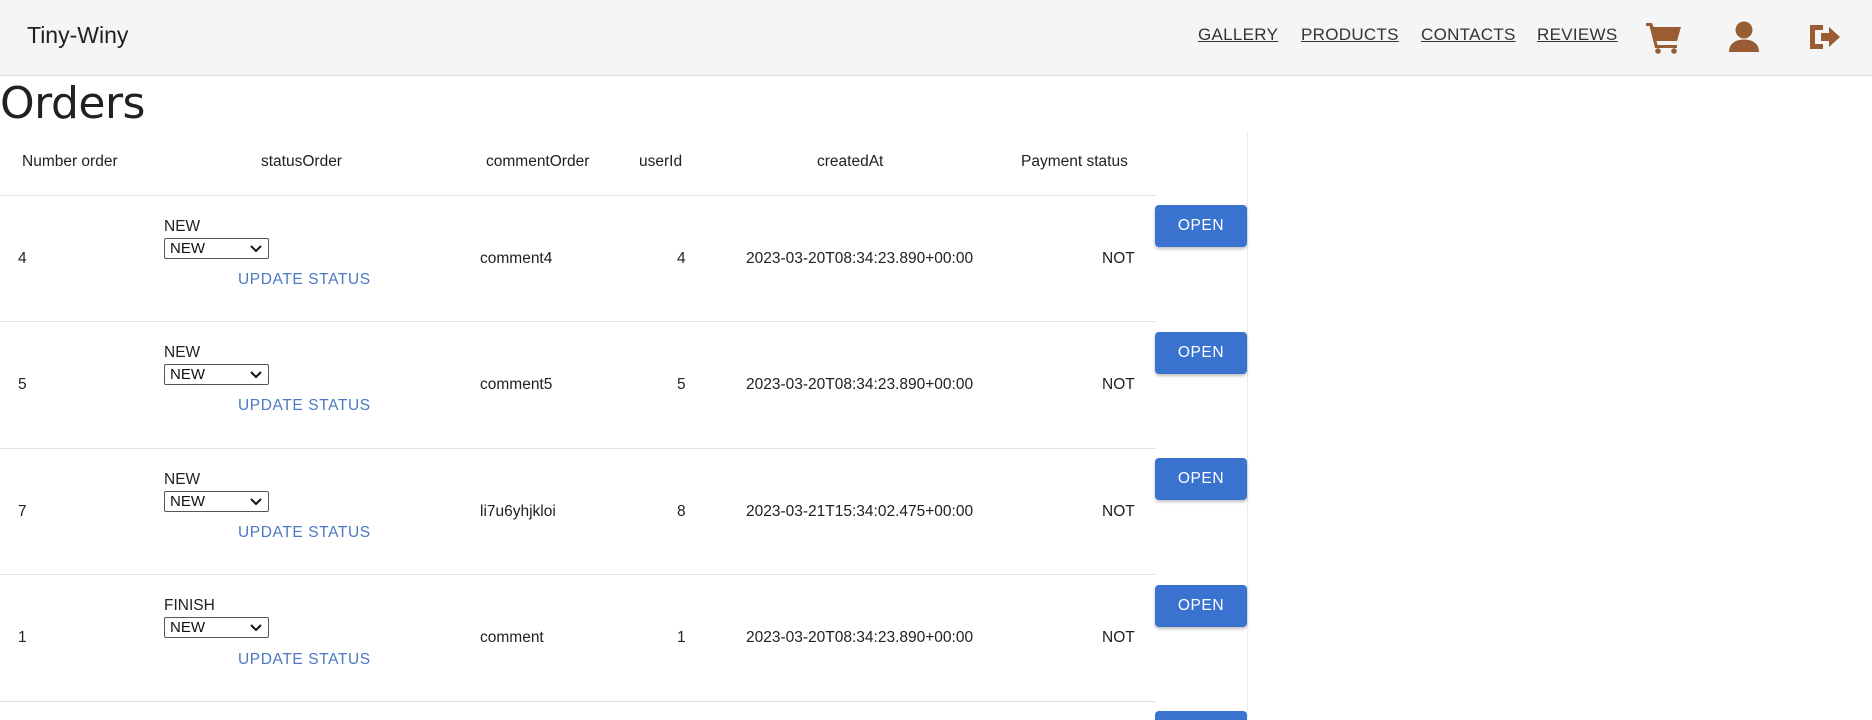 This screenshot has height=720, width=1872. I want to click on user-id: 1, so click(681, 637).